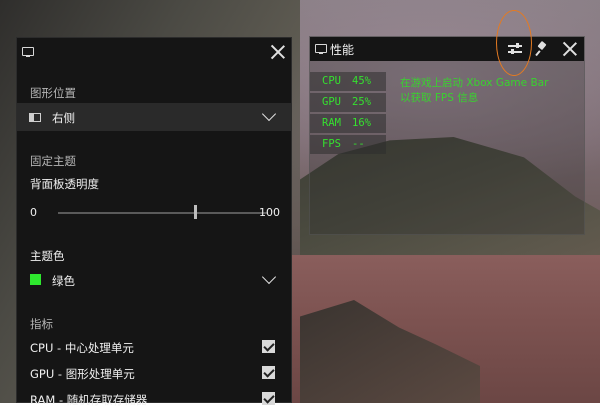 The width and height of the screenshot is (600, 408). Describe the element at coordinates (269, 212) in the screenshot. I see `opacity-max-label: 100` at that location.